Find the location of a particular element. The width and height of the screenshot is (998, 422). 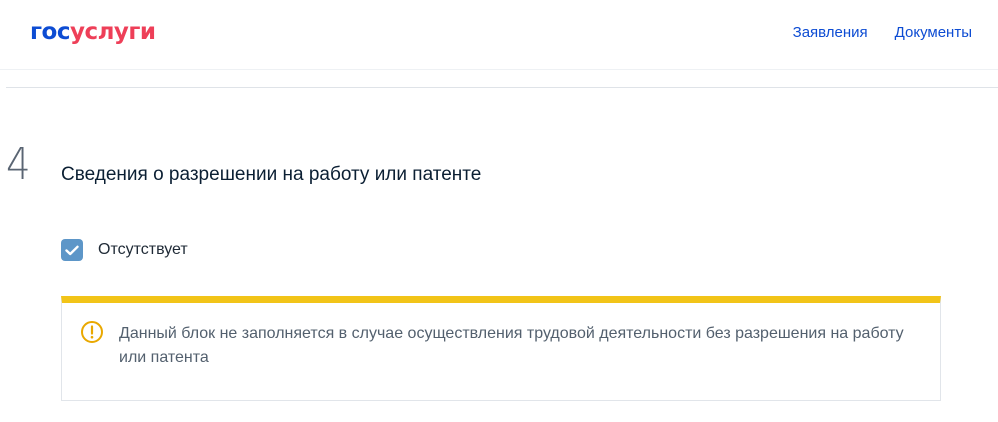

warning-circle-icon is located at coordinates (92, 332).